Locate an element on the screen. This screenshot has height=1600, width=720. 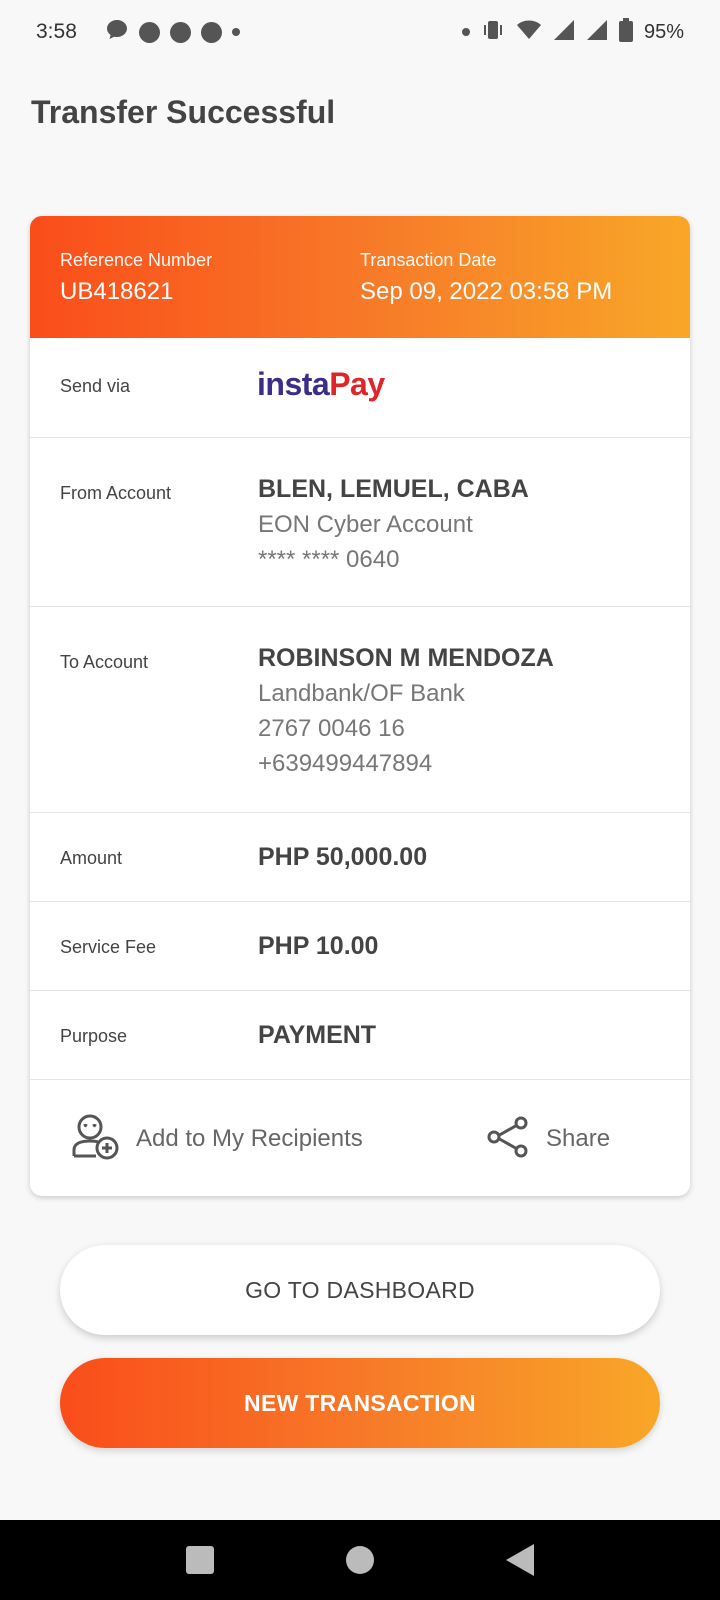
home-icon is located at coordinates (360, 1560).